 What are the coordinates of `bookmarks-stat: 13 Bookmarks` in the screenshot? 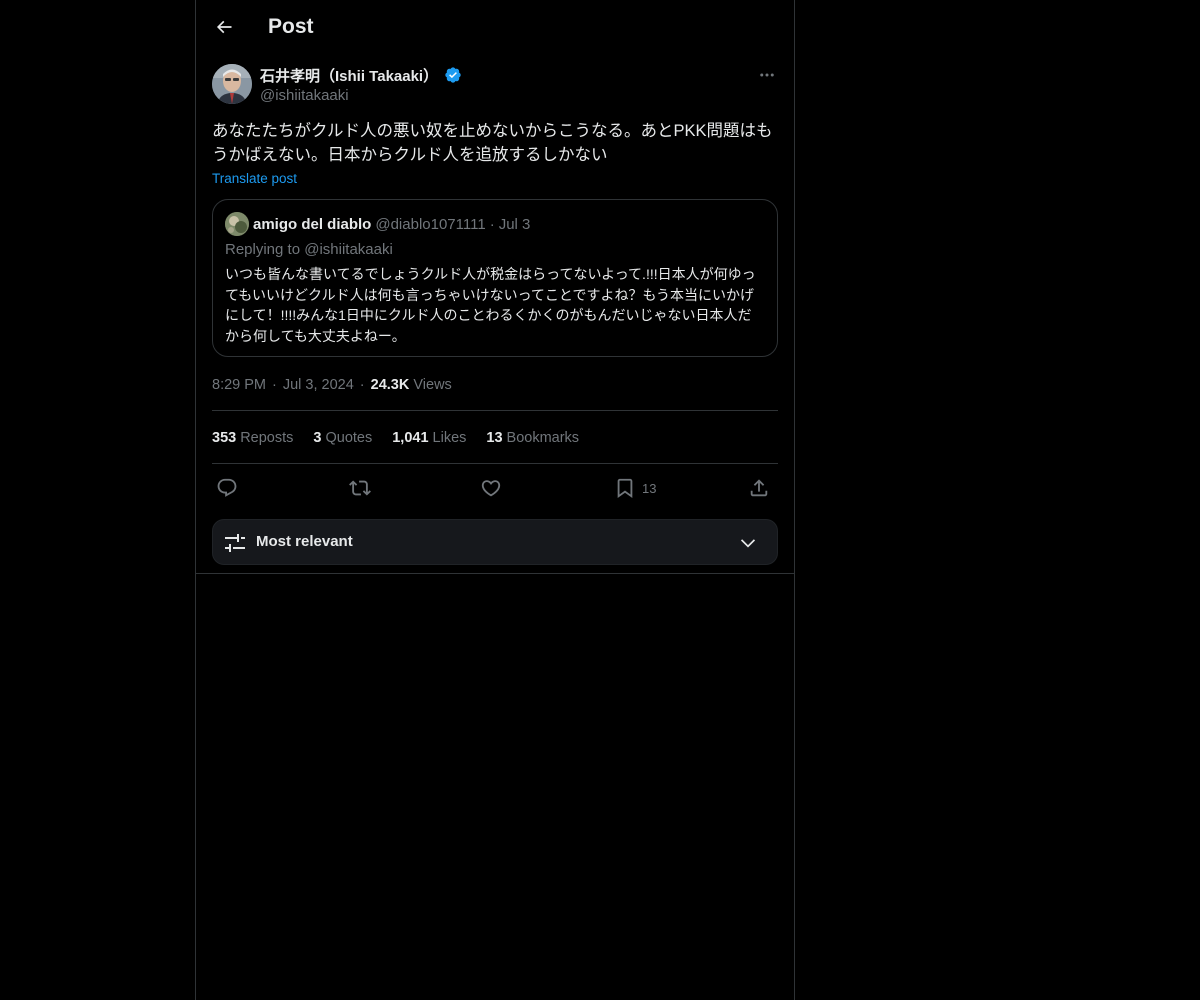 It's located at (532, 438).